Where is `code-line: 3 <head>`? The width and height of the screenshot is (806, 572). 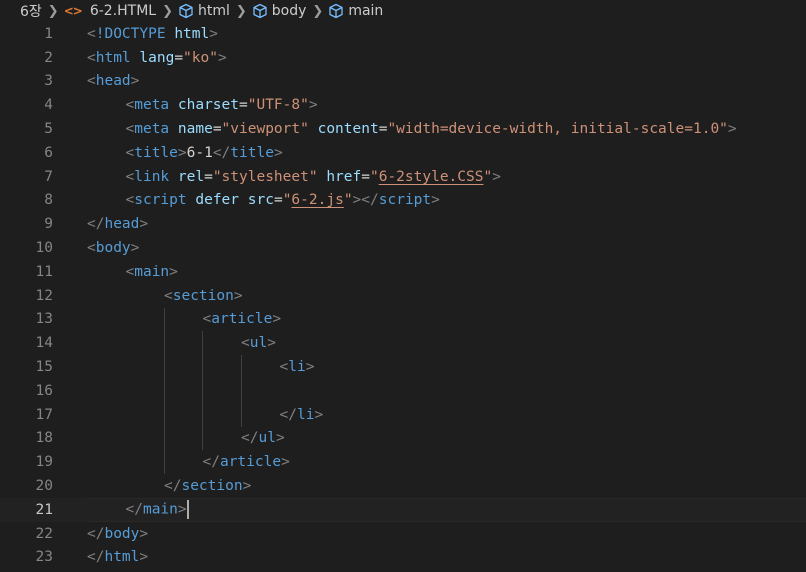
code-line: 3 <head> is located at coordinates (403, 82).